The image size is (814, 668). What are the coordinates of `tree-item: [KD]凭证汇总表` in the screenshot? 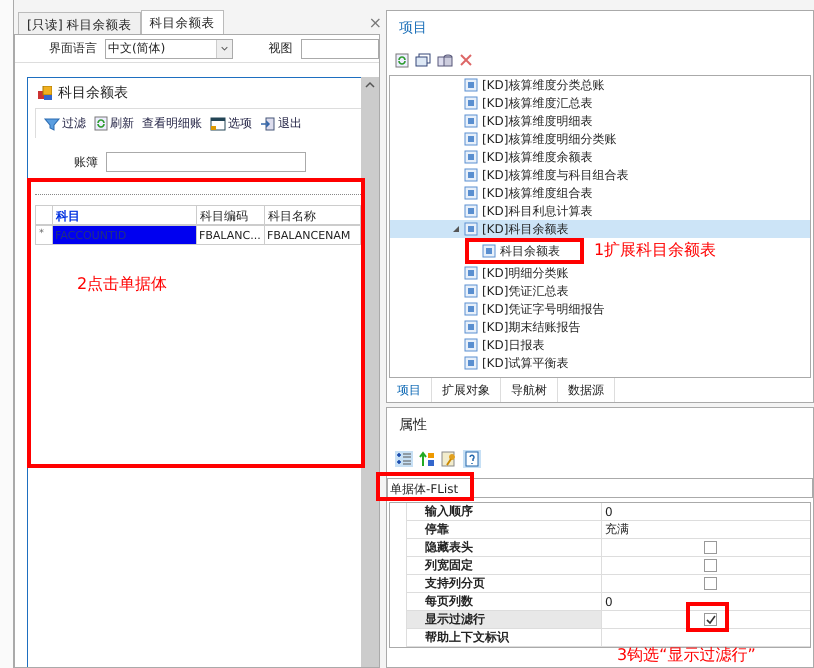 It's located at (516, 291).